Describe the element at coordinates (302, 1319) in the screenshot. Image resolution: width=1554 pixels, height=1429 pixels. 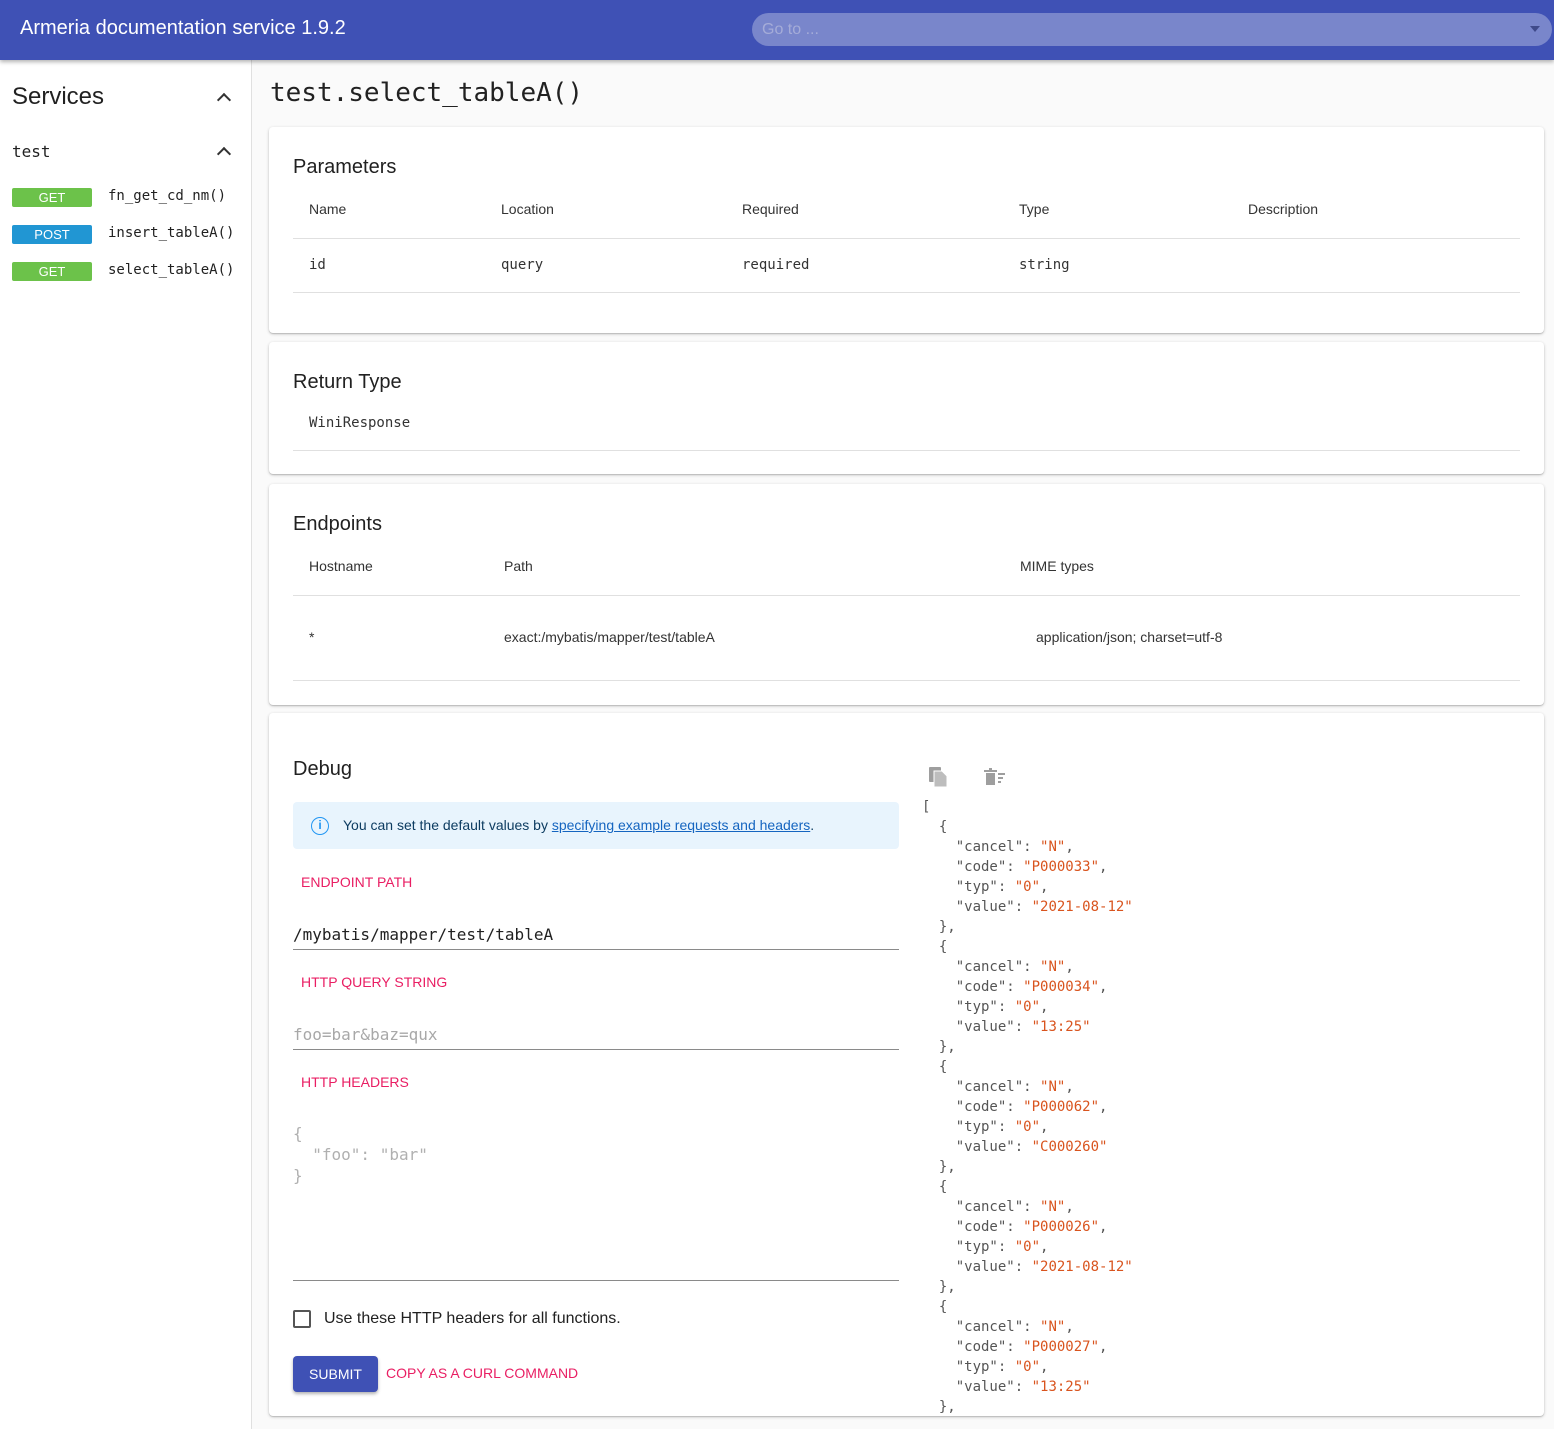
I see `use-headers-checkbox` at that location.